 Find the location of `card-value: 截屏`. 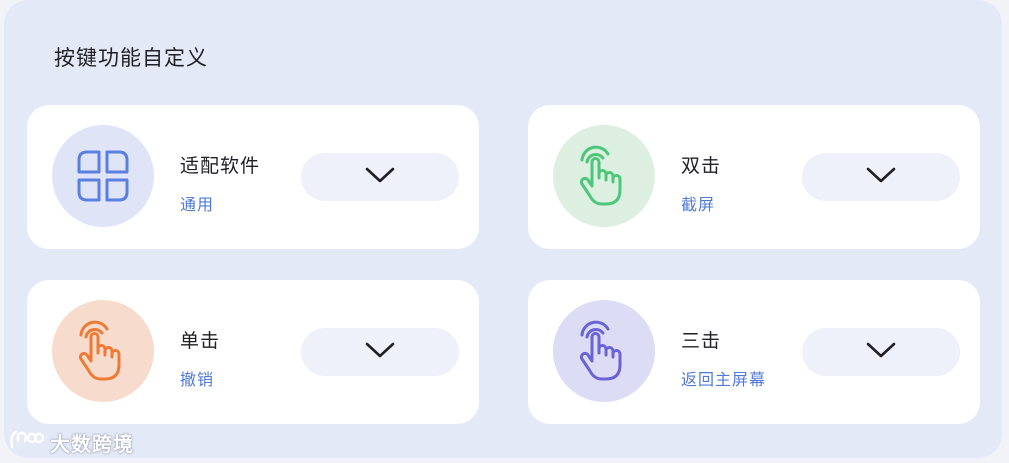

card-value: 截屏 is located at coordinates (698, 203).